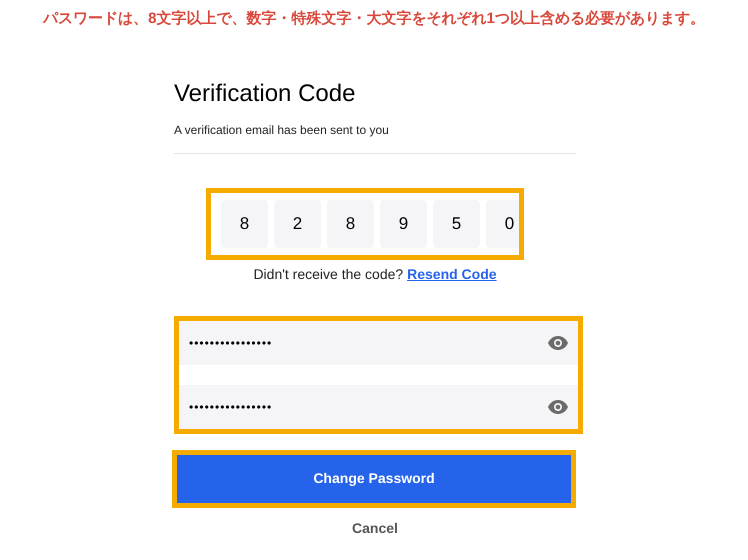 The image size is (748, 560). I want to click on code-digit-field: 0, so click(502, 224).